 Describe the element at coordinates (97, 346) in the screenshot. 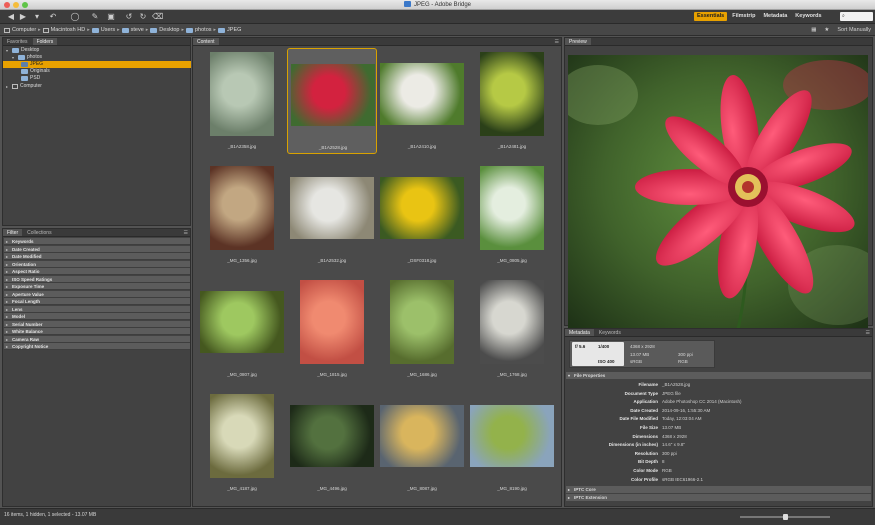

I see `filter-copyright: Copyright Notice` at that location.